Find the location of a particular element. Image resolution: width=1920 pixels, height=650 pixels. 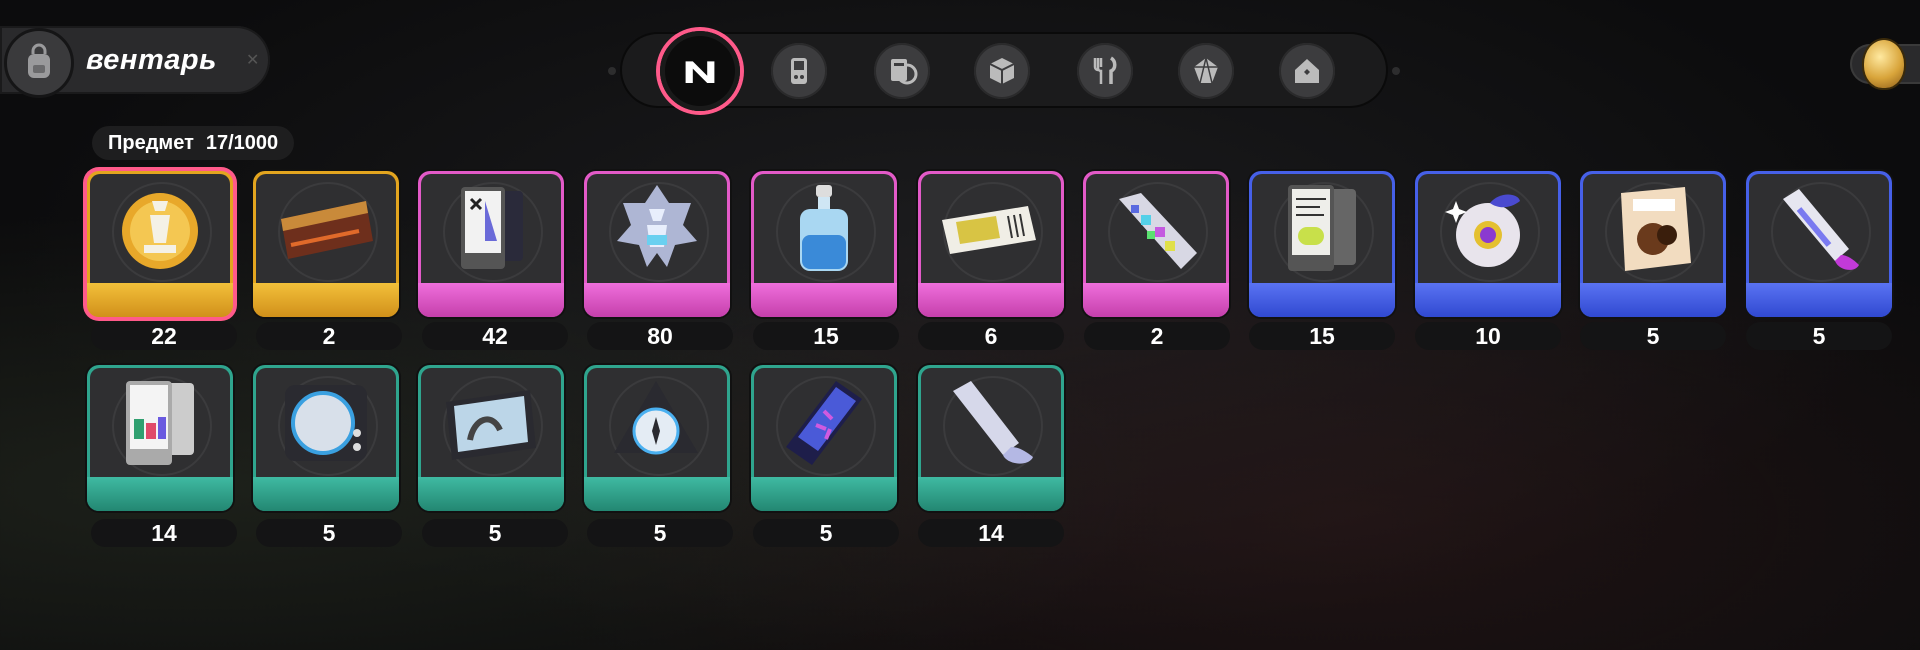

n-logo-icon is located at coordinates (700, 72).